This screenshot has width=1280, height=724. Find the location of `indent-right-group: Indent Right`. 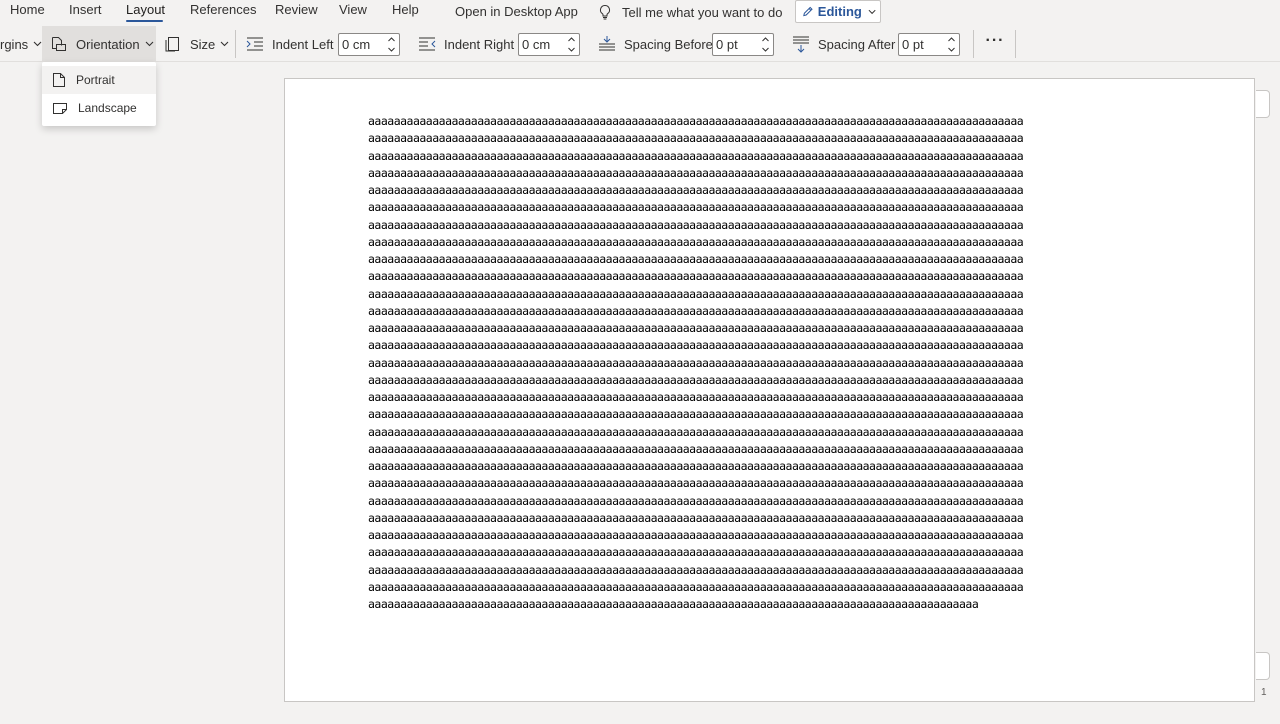

indent-right-group: Indent Right is located at coordinates (466, 44).